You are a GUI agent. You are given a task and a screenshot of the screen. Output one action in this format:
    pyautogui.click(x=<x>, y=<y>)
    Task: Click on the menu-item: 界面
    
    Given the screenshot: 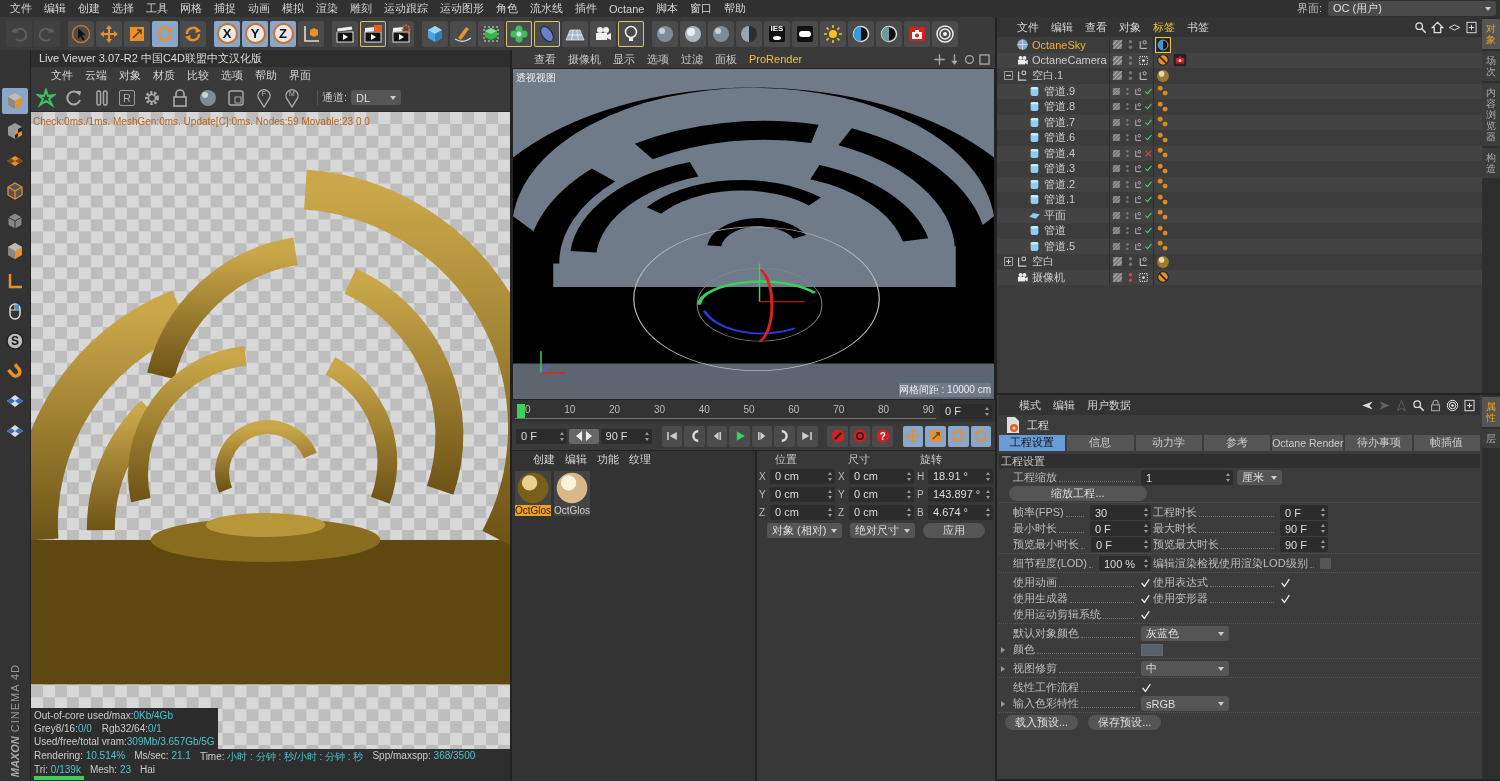 What is the action you would take?
    pyautogui.click(x=300, y=75)
    